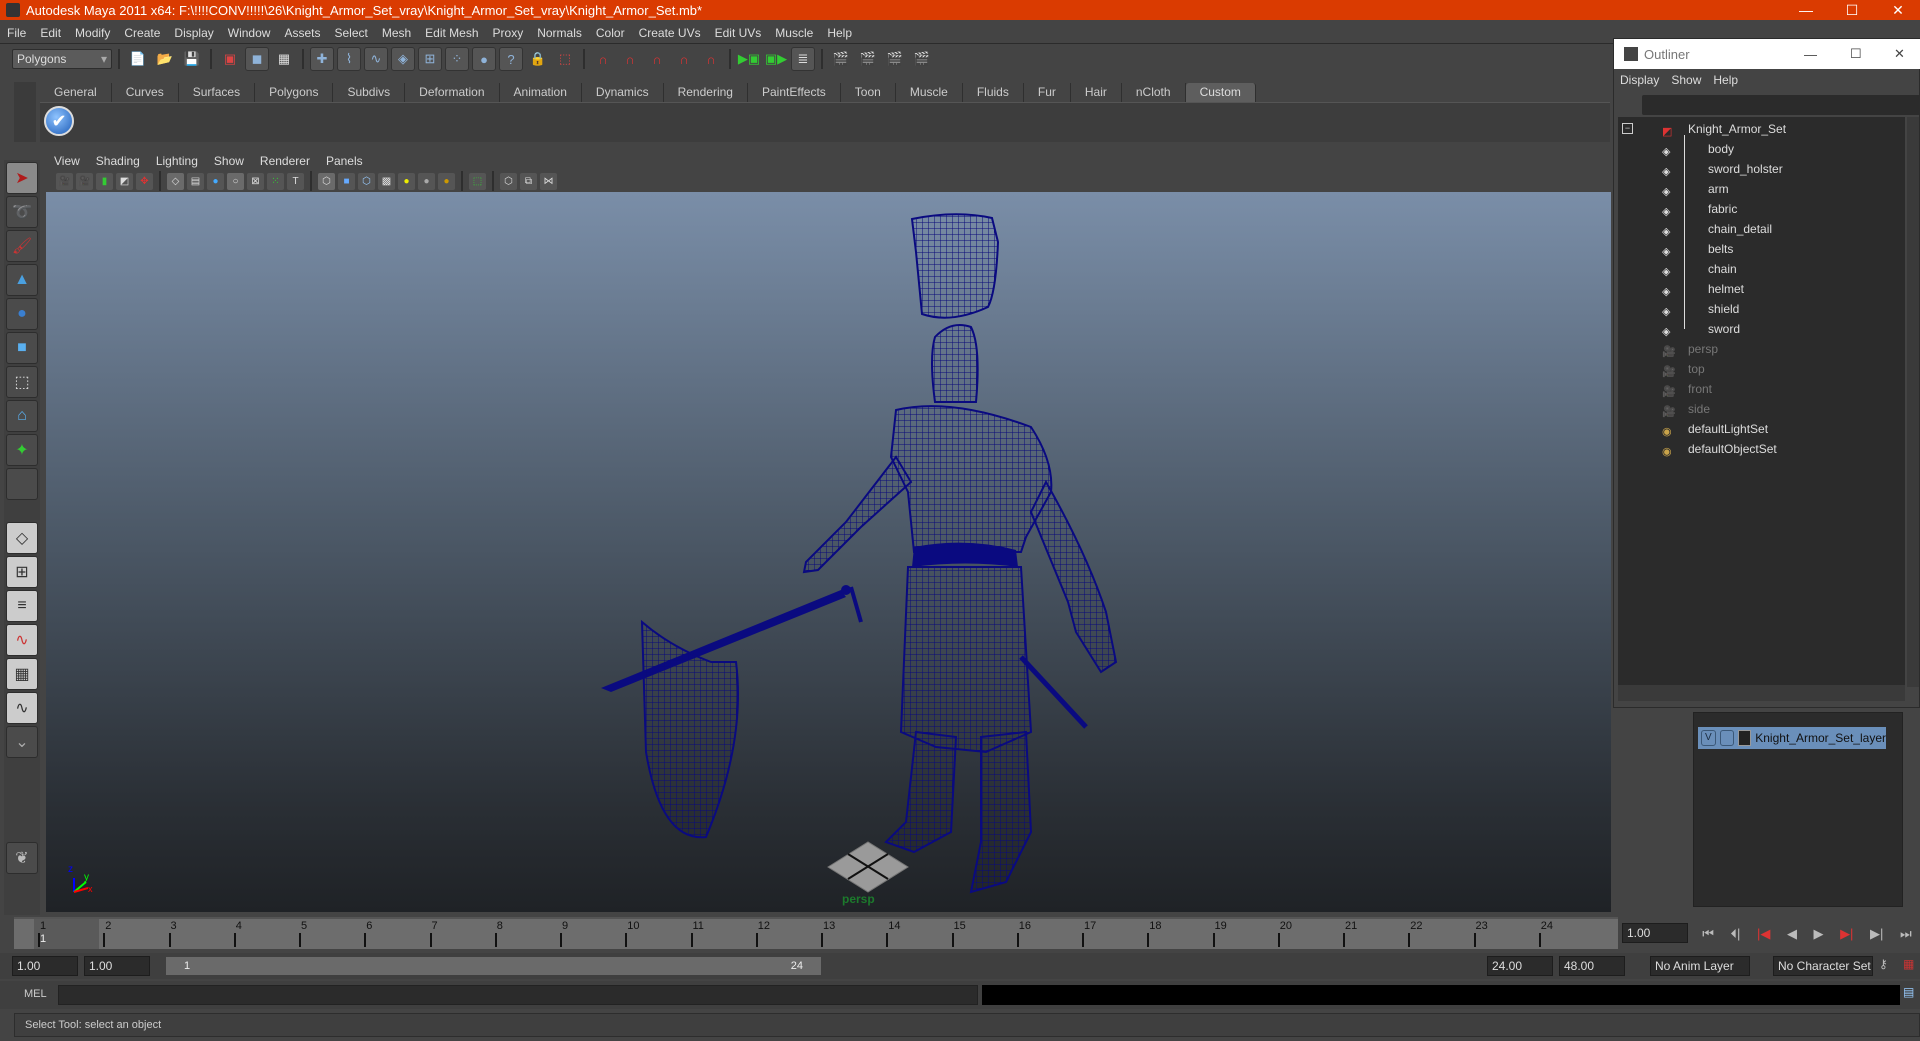 Image resolution: width=1920 pixels, height=1041 pixels. Describe the element at coordinates (76, 92) in the screenshot. I see `shelf-tab-general: General` at that location.